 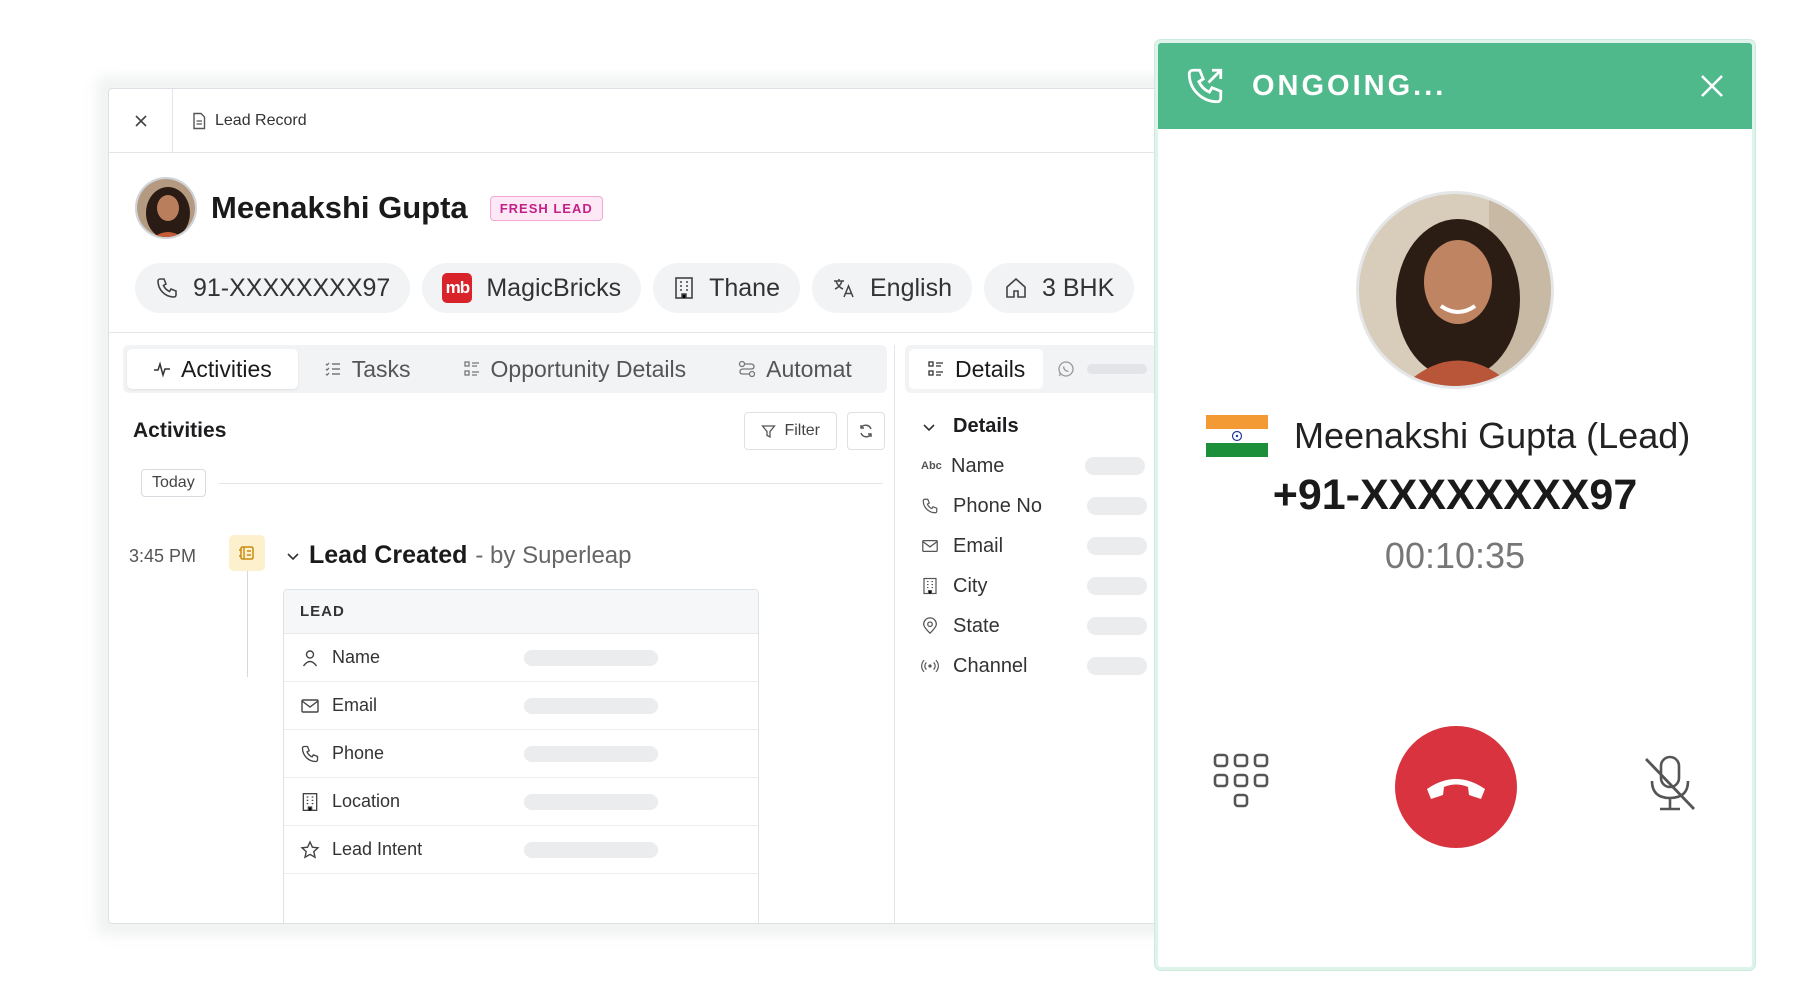 What do you see at coordinates (802, 430) in the screenshot?
I see `filter-button-label: Filter` at bounding box center [802, 430].